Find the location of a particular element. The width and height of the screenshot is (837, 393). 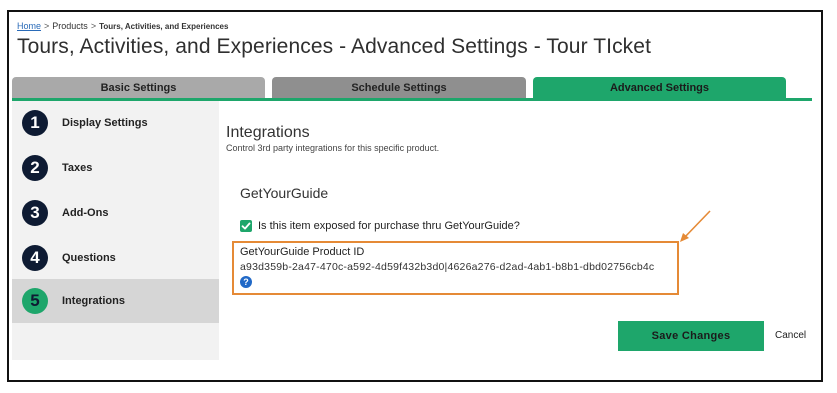

expose-checkbox is located at coordinates (246, 226).